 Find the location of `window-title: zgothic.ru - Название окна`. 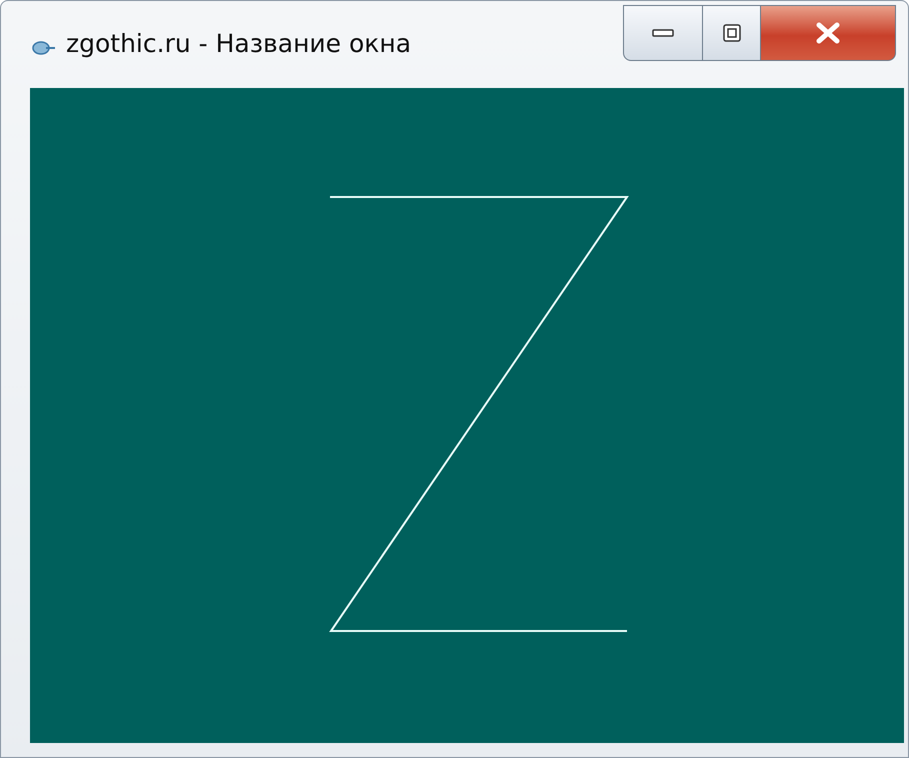

window-title: zgothic.ru - Название окна is located at coordinates (239, 43).